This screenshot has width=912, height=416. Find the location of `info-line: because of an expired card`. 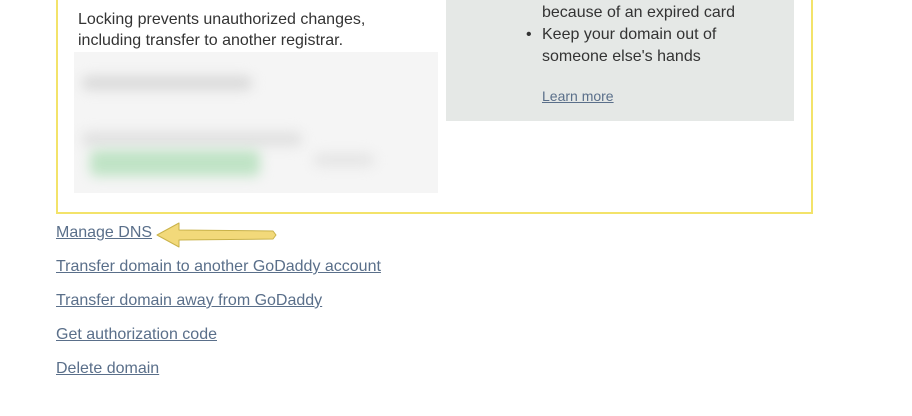

info-line: because of an expired card is located at coordinates (639, 12).